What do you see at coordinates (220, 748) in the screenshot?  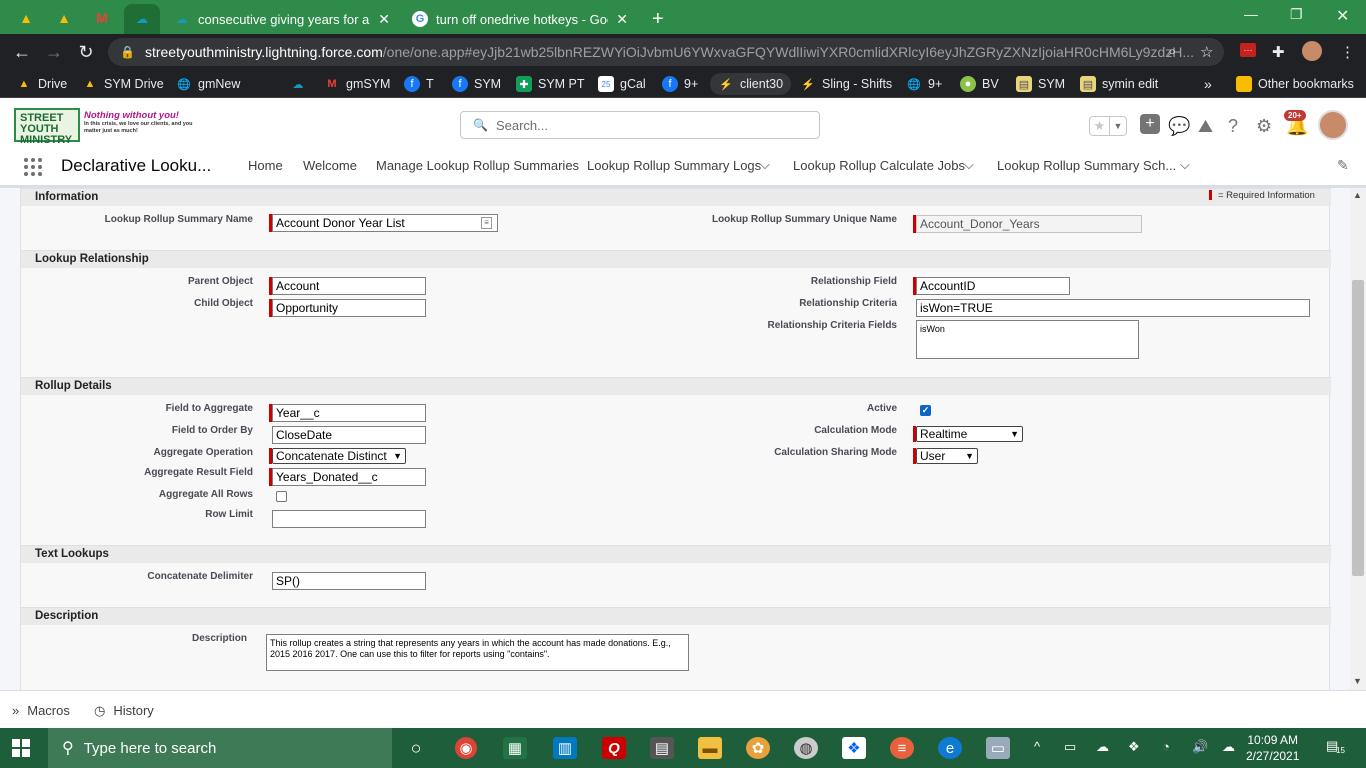 I see `taskbar-search-input: ⚲ Type here to search` at bounding box center [220, 748].